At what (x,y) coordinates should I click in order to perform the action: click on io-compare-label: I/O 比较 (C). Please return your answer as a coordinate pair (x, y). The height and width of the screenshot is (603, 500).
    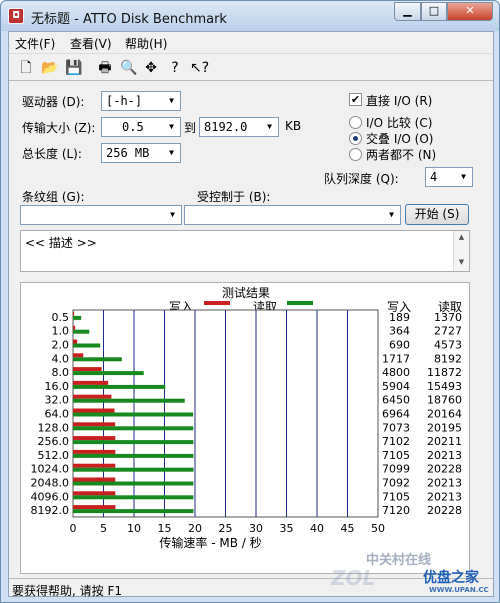
    Looking at the image, I should click on (399, 123).